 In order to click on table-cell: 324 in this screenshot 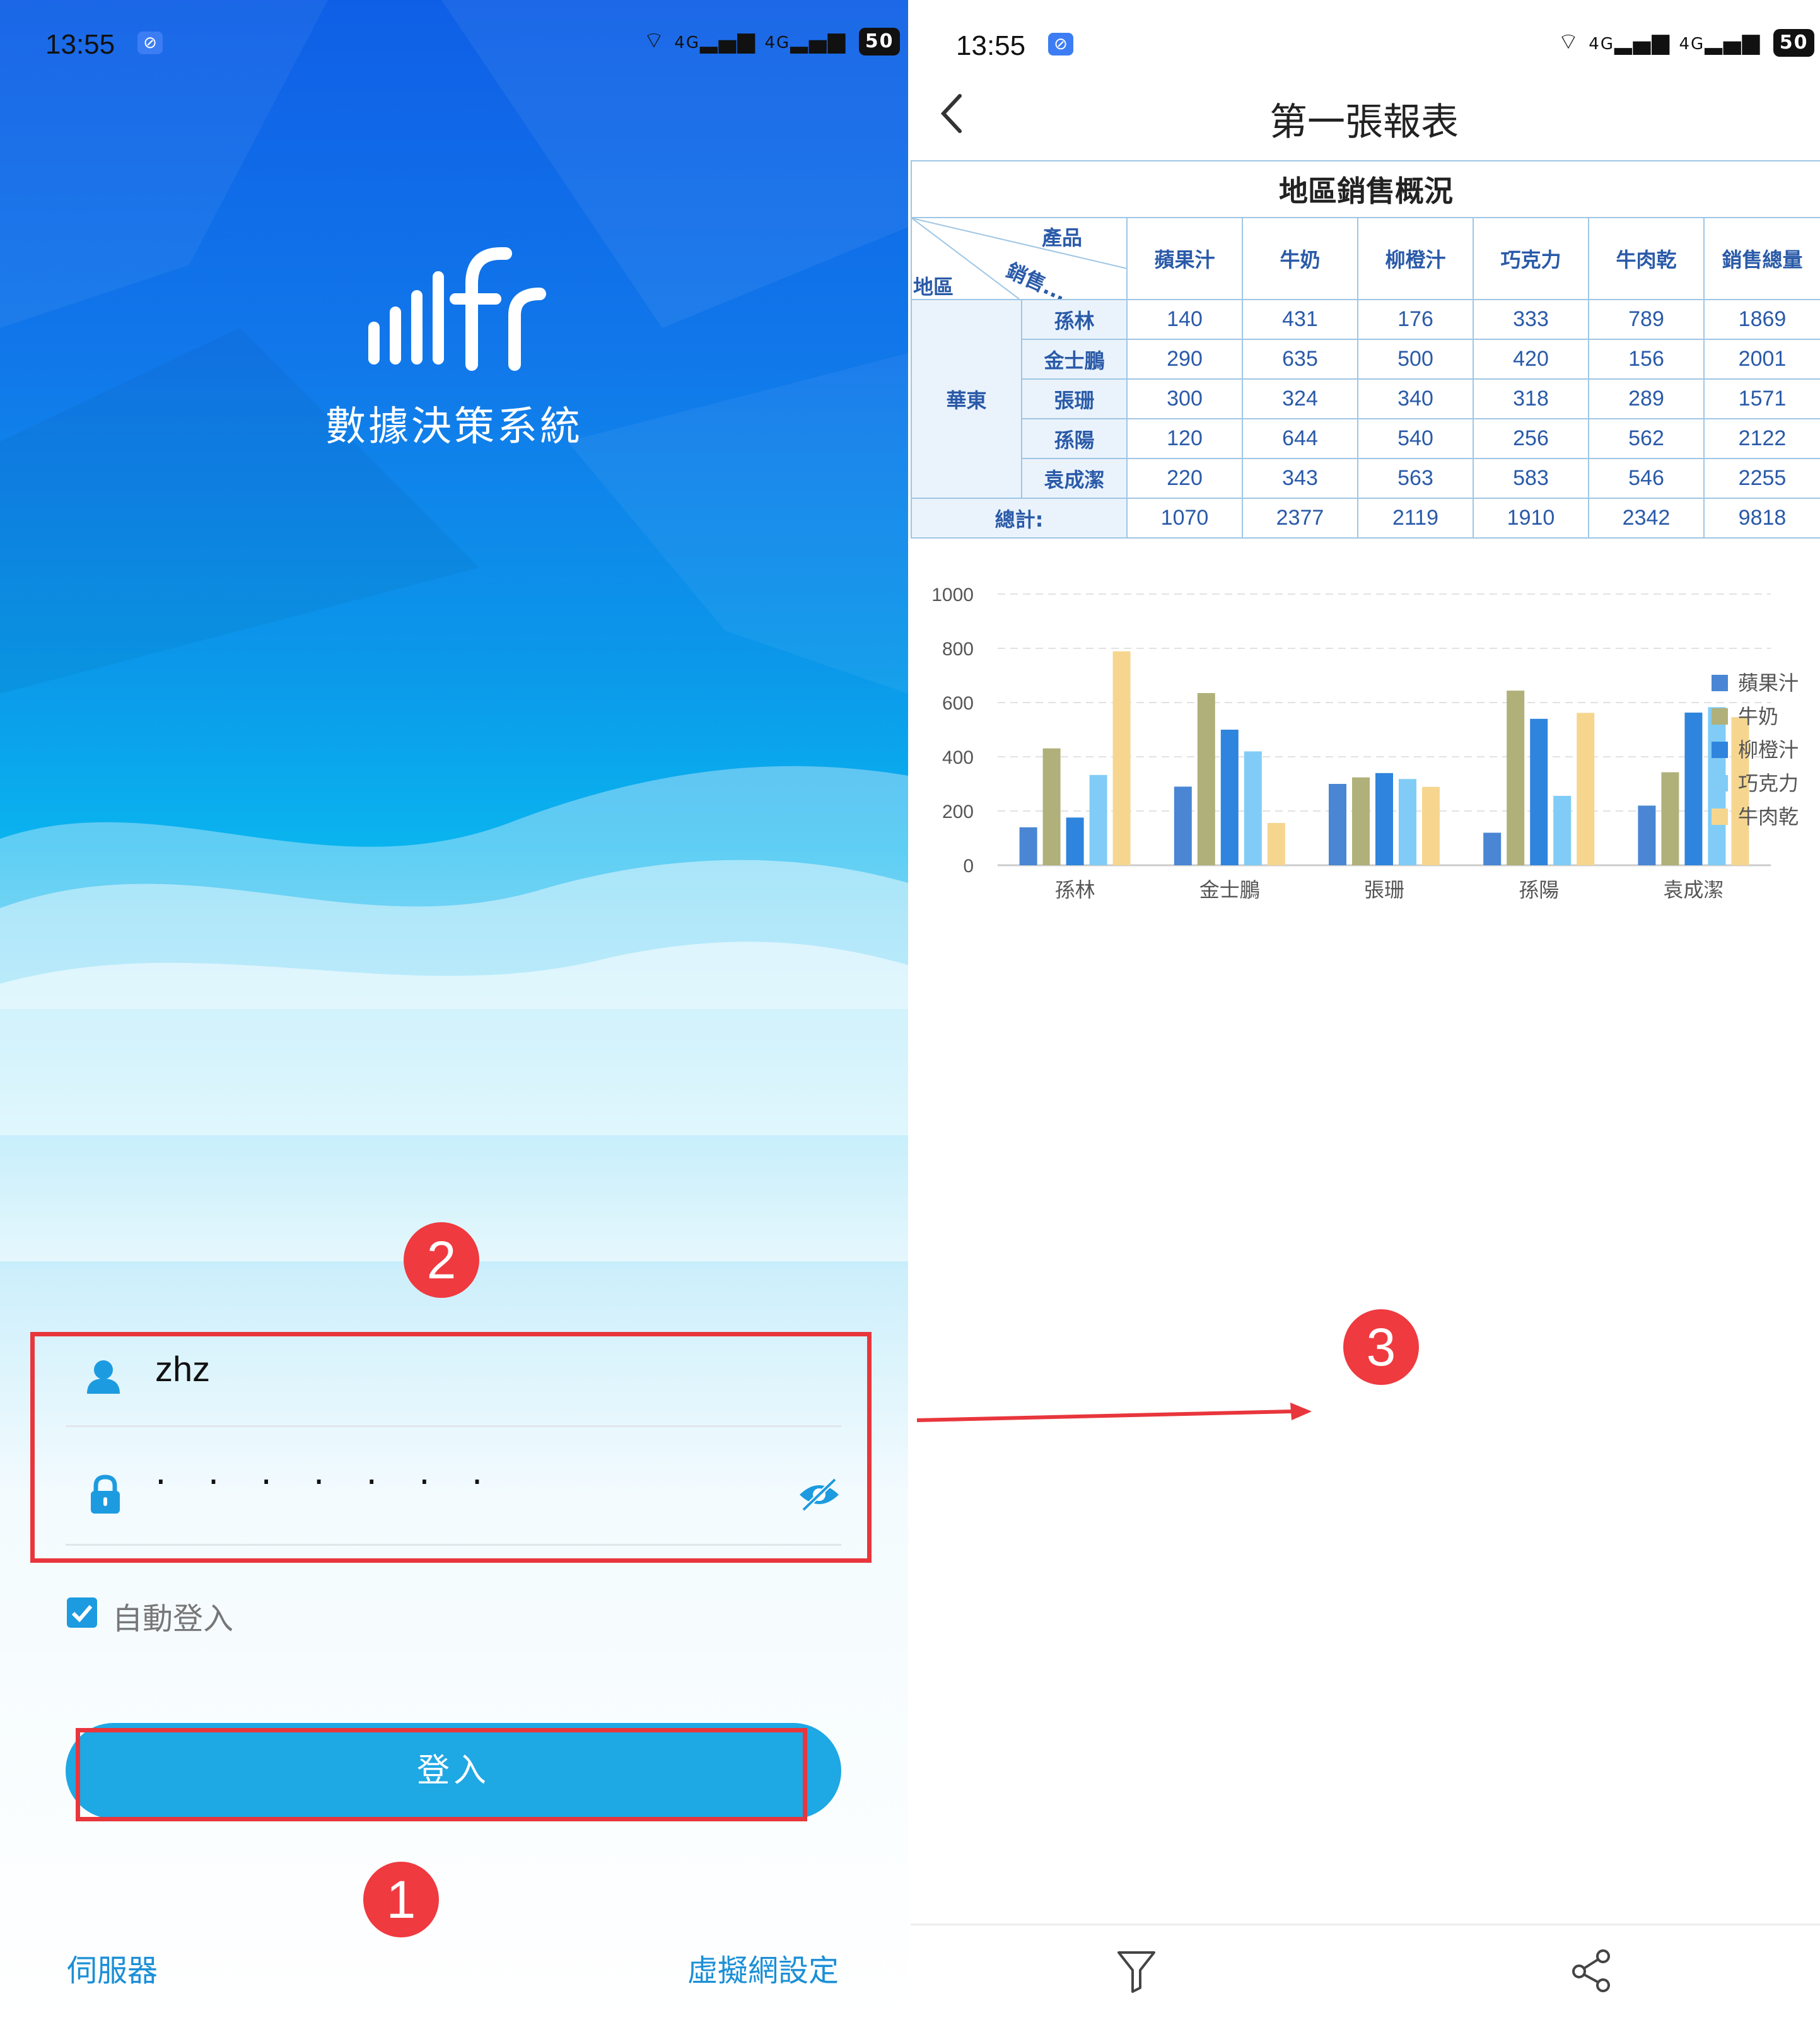, I will do `click(1300, 398)`.